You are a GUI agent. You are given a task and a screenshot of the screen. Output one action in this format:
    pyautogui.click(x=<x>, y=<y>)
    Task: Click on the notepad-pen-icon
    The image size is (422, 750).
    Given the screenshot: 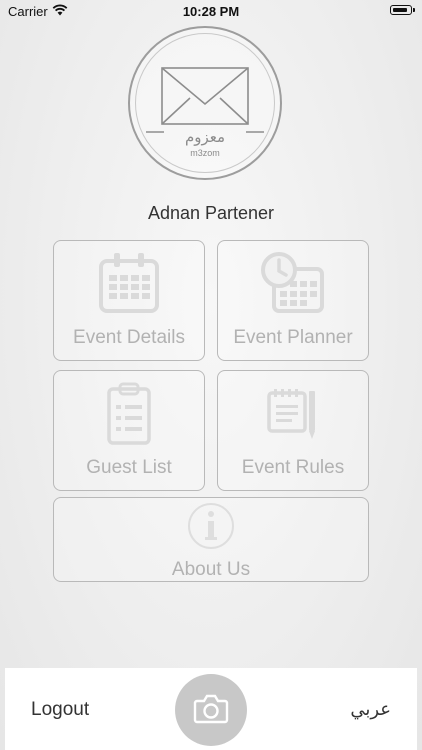 What is the action you would take?
    pyautogui.click(x=291, y=414)
    